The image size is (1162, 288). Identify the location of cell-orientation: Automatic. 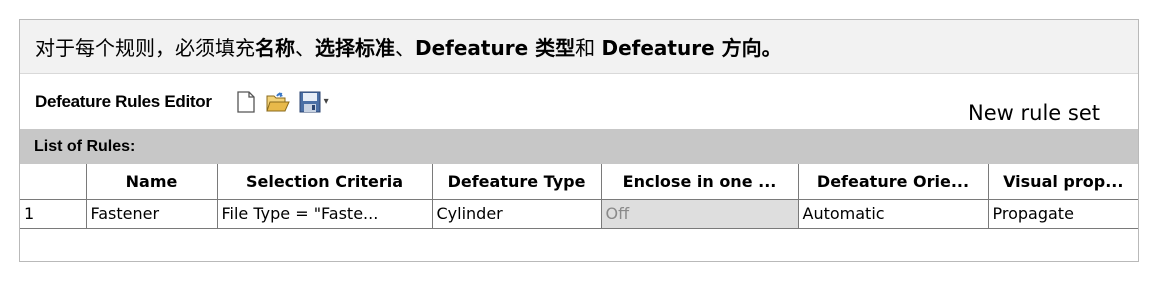
(893, 213).